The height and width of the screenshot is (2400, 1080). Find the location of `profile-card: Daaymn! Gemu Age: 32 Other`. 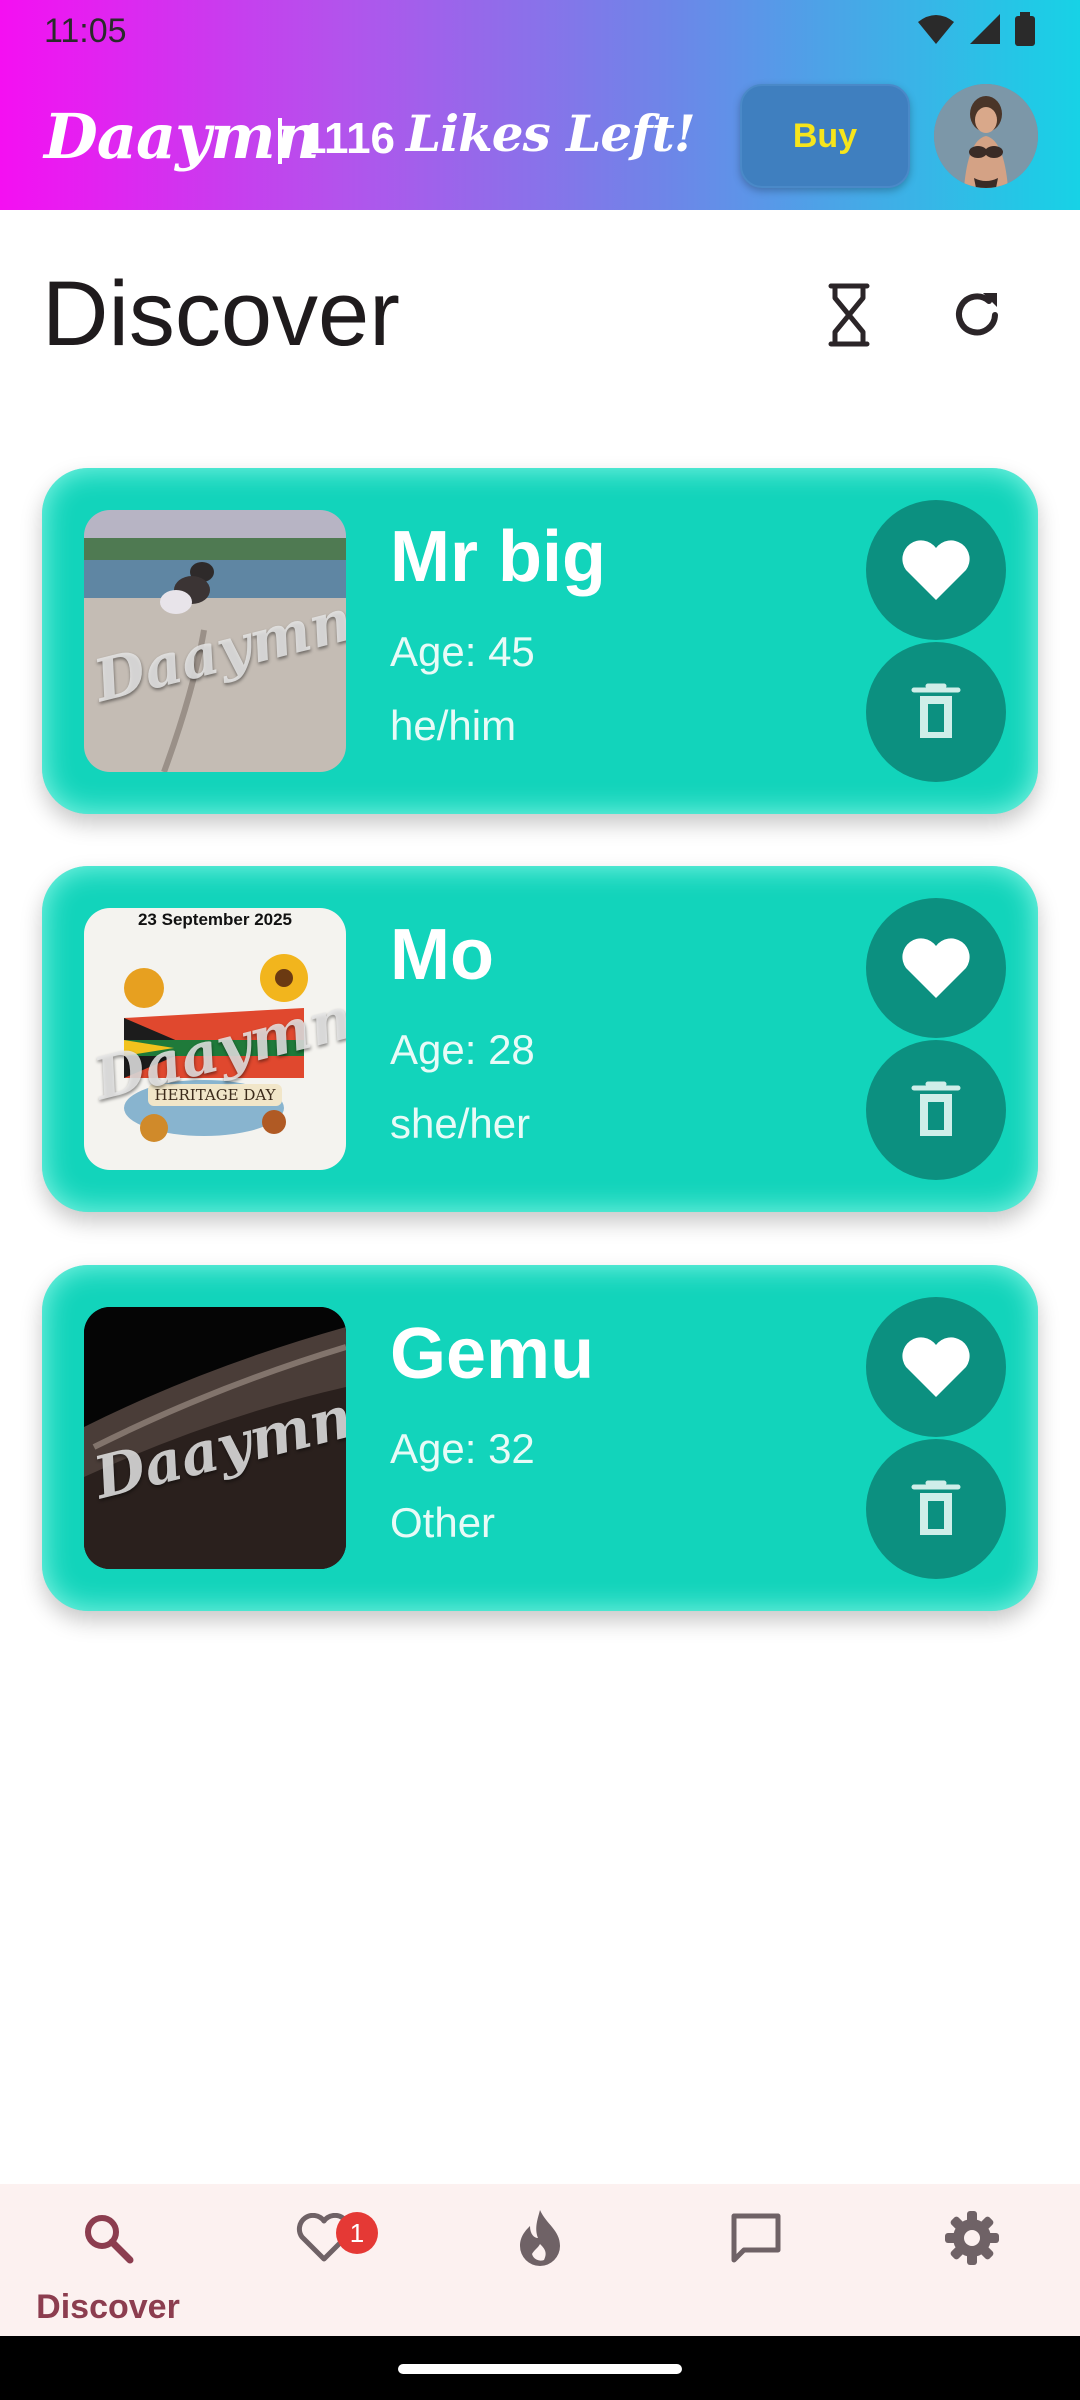

profile-card: Daaymn! Gemu Age: 32 Other is located at coordinates (540, 1438).